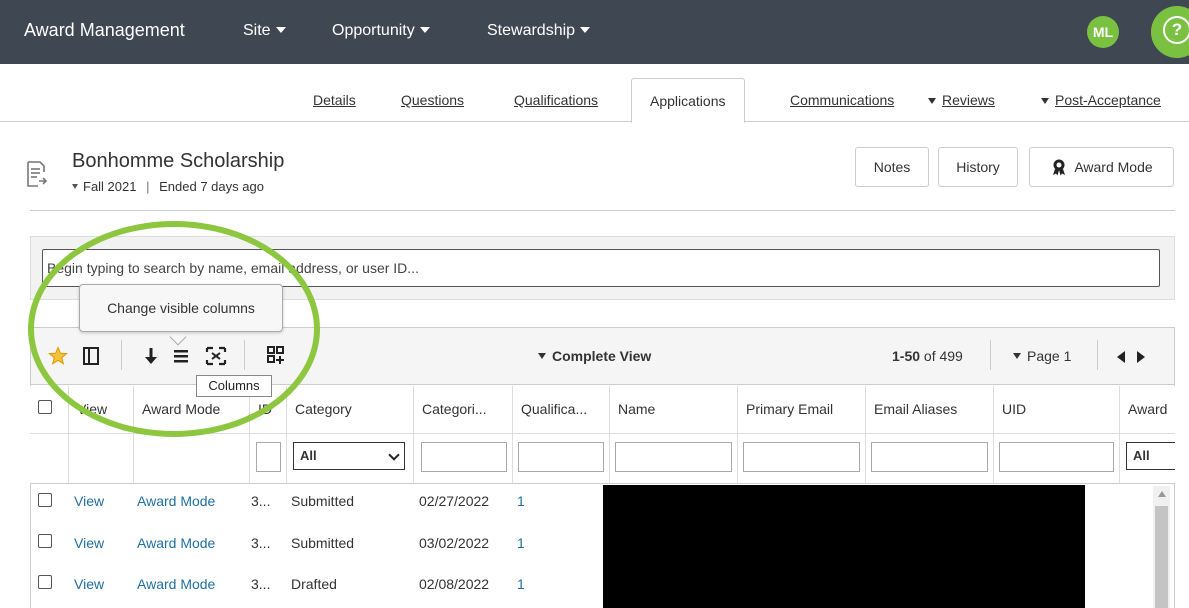 The image size is (1189, 608). What do you see at coordinates (349, 456) in the screenshot?
I see `category-filter-select: All` at bounding box center [349, 456].